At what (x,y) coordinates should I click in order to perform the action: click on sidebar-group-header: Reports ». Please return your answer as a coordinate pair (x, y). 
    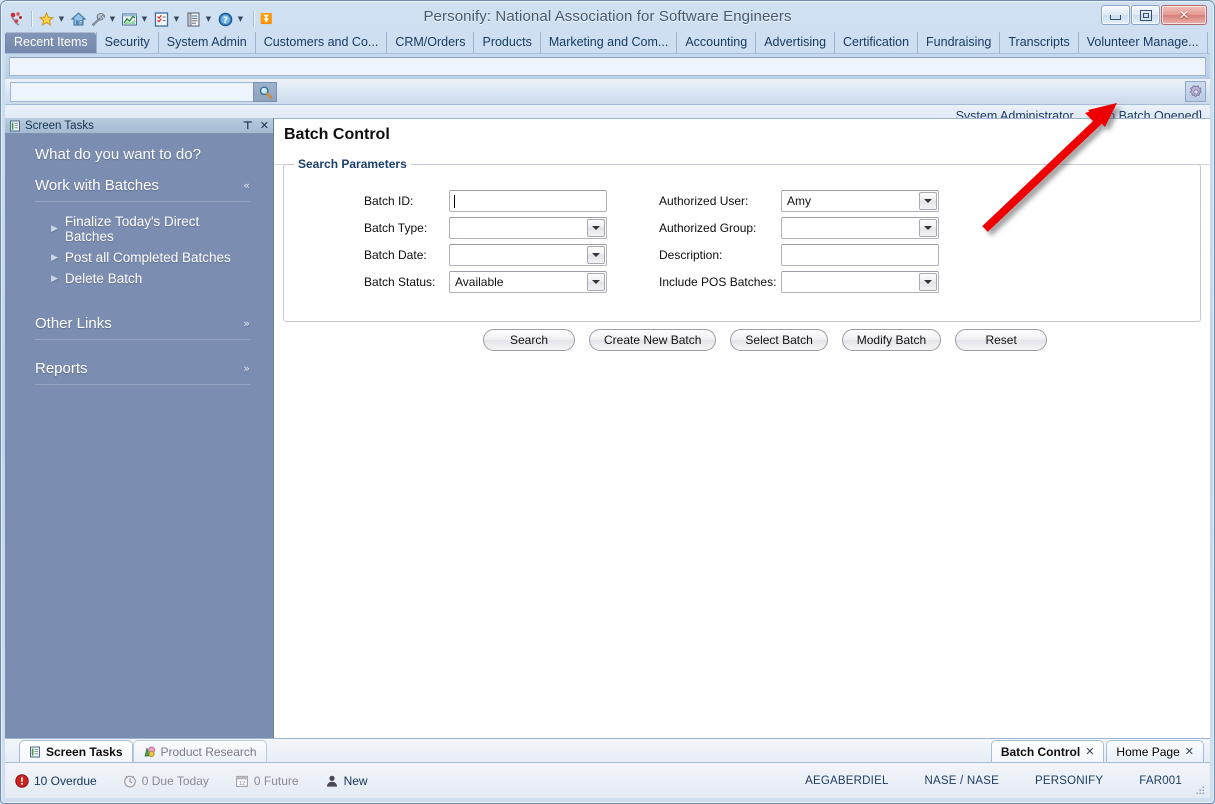
    Looking at the image, I should click on (142, 372).